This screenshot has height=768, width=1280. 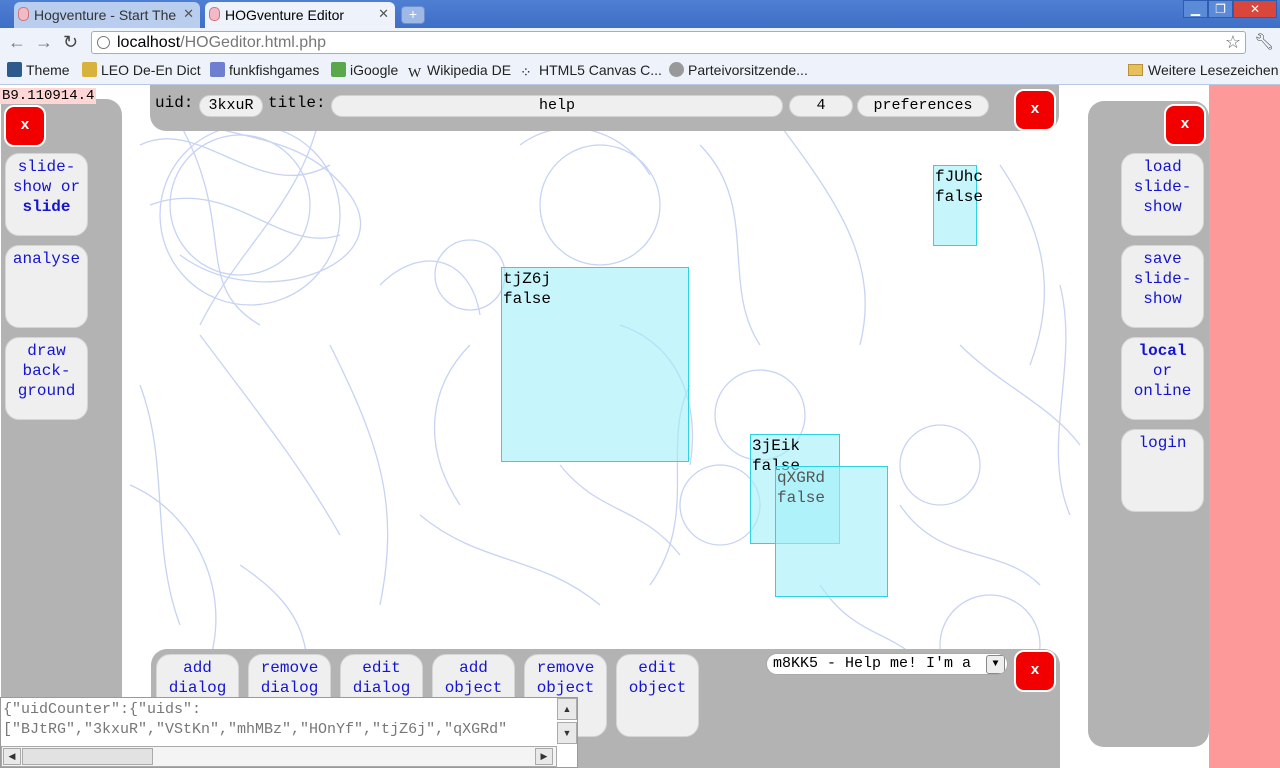 What do you see at coordinates (872, 663) in the screenshot?
I see `dialog-select-value: m8KK5 - Help me! I'm a` at bounding box center [872, 663].